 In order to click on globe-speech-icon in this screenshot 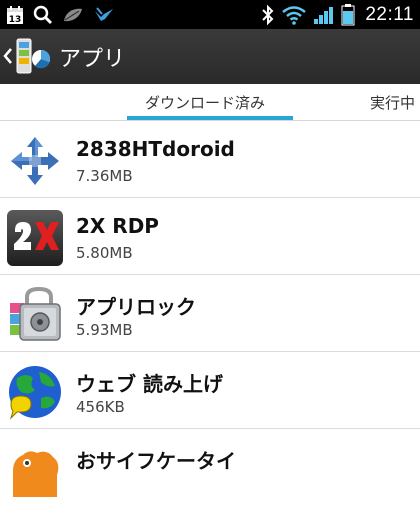, I will do `click(35, 393)`.